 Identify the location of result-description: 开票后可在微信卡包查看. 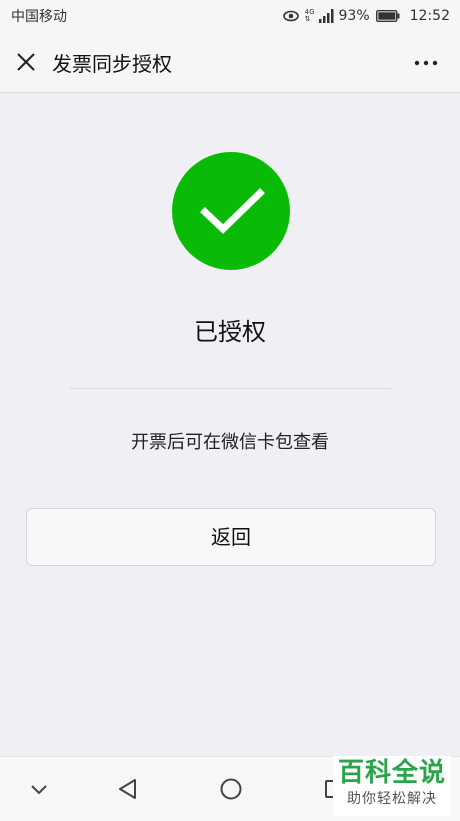
(230, 442).